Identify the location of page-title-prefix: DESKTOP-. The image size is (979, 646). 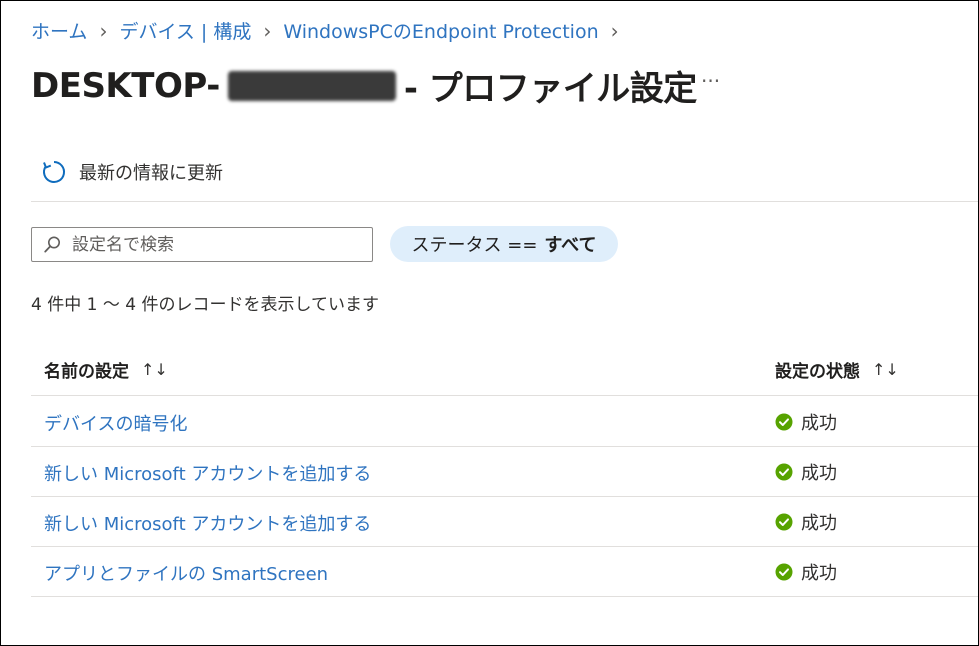
(125, 85).